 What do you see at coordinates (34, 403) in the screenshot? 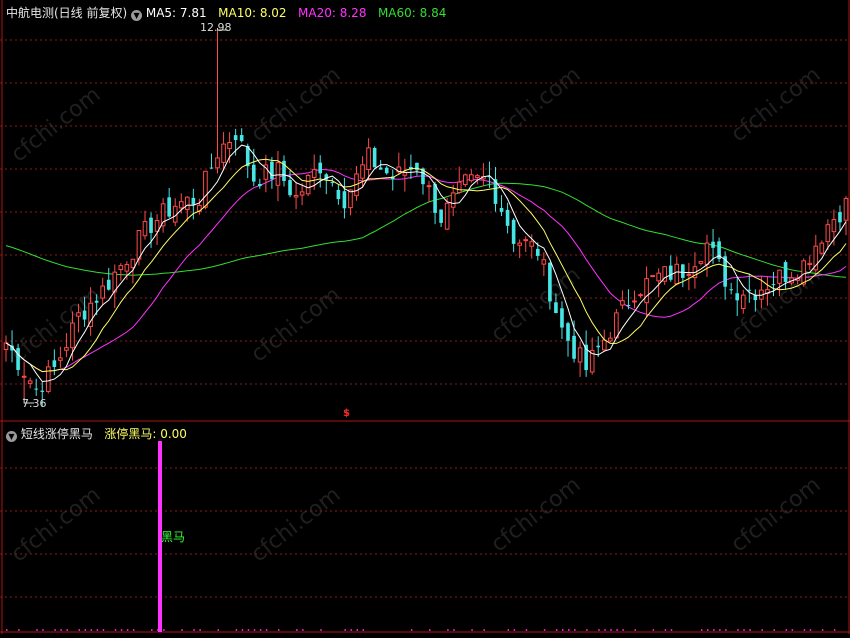
I see `low-price-label: 7.36` at bounding box center [34, 403].